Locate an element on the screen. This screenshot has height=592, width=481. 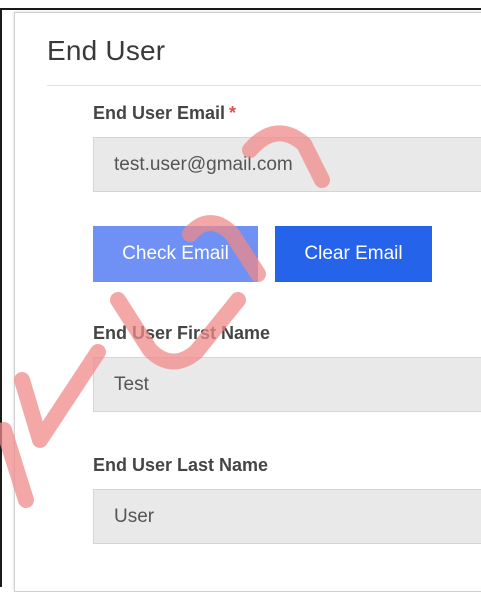
last-name-field: User is located at coordinates (287, 516).